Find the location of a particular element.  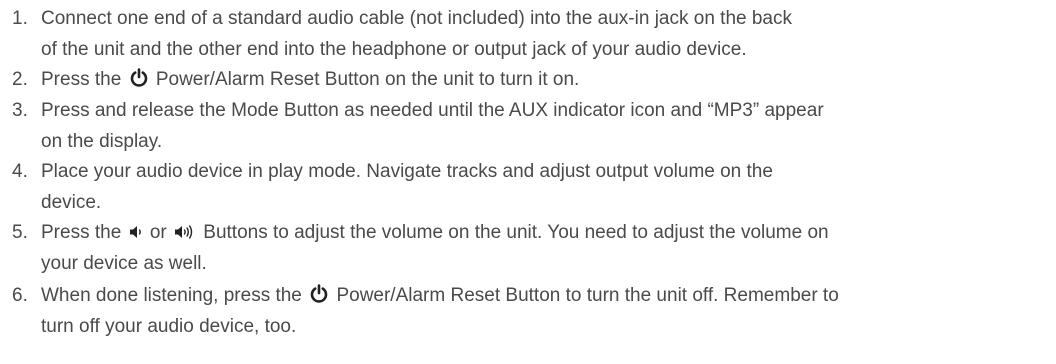

volume-up-icon is located at coordinates (185, 232).